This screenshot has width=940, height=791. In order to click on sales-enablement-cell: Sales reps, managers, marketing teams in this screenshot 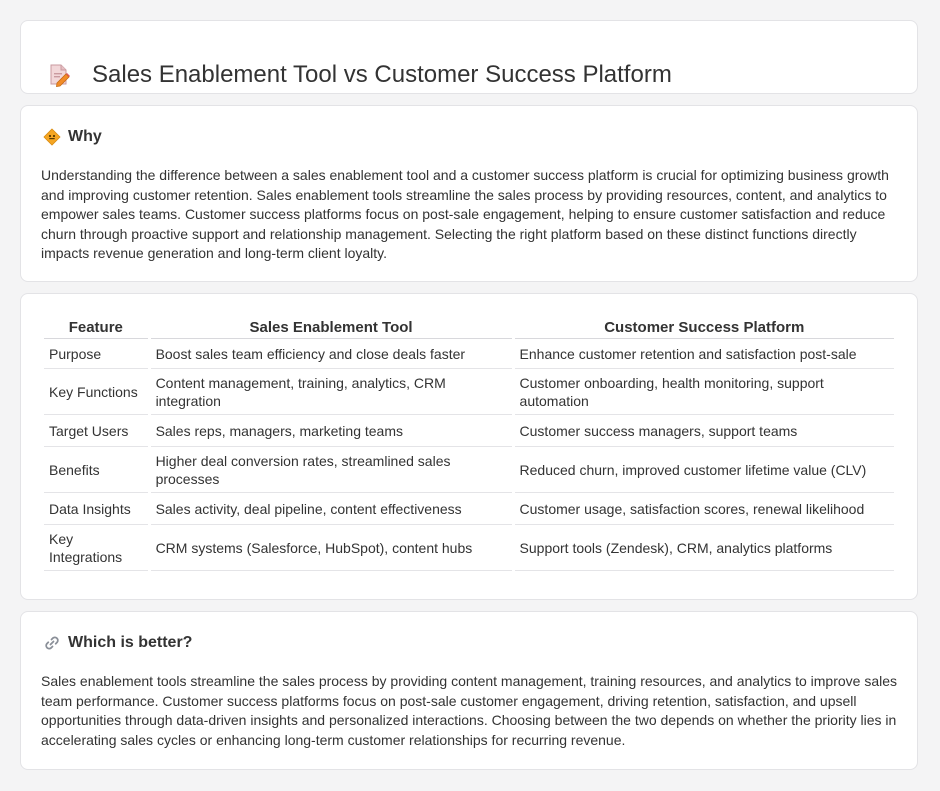, I will do `click(331, 431)`.